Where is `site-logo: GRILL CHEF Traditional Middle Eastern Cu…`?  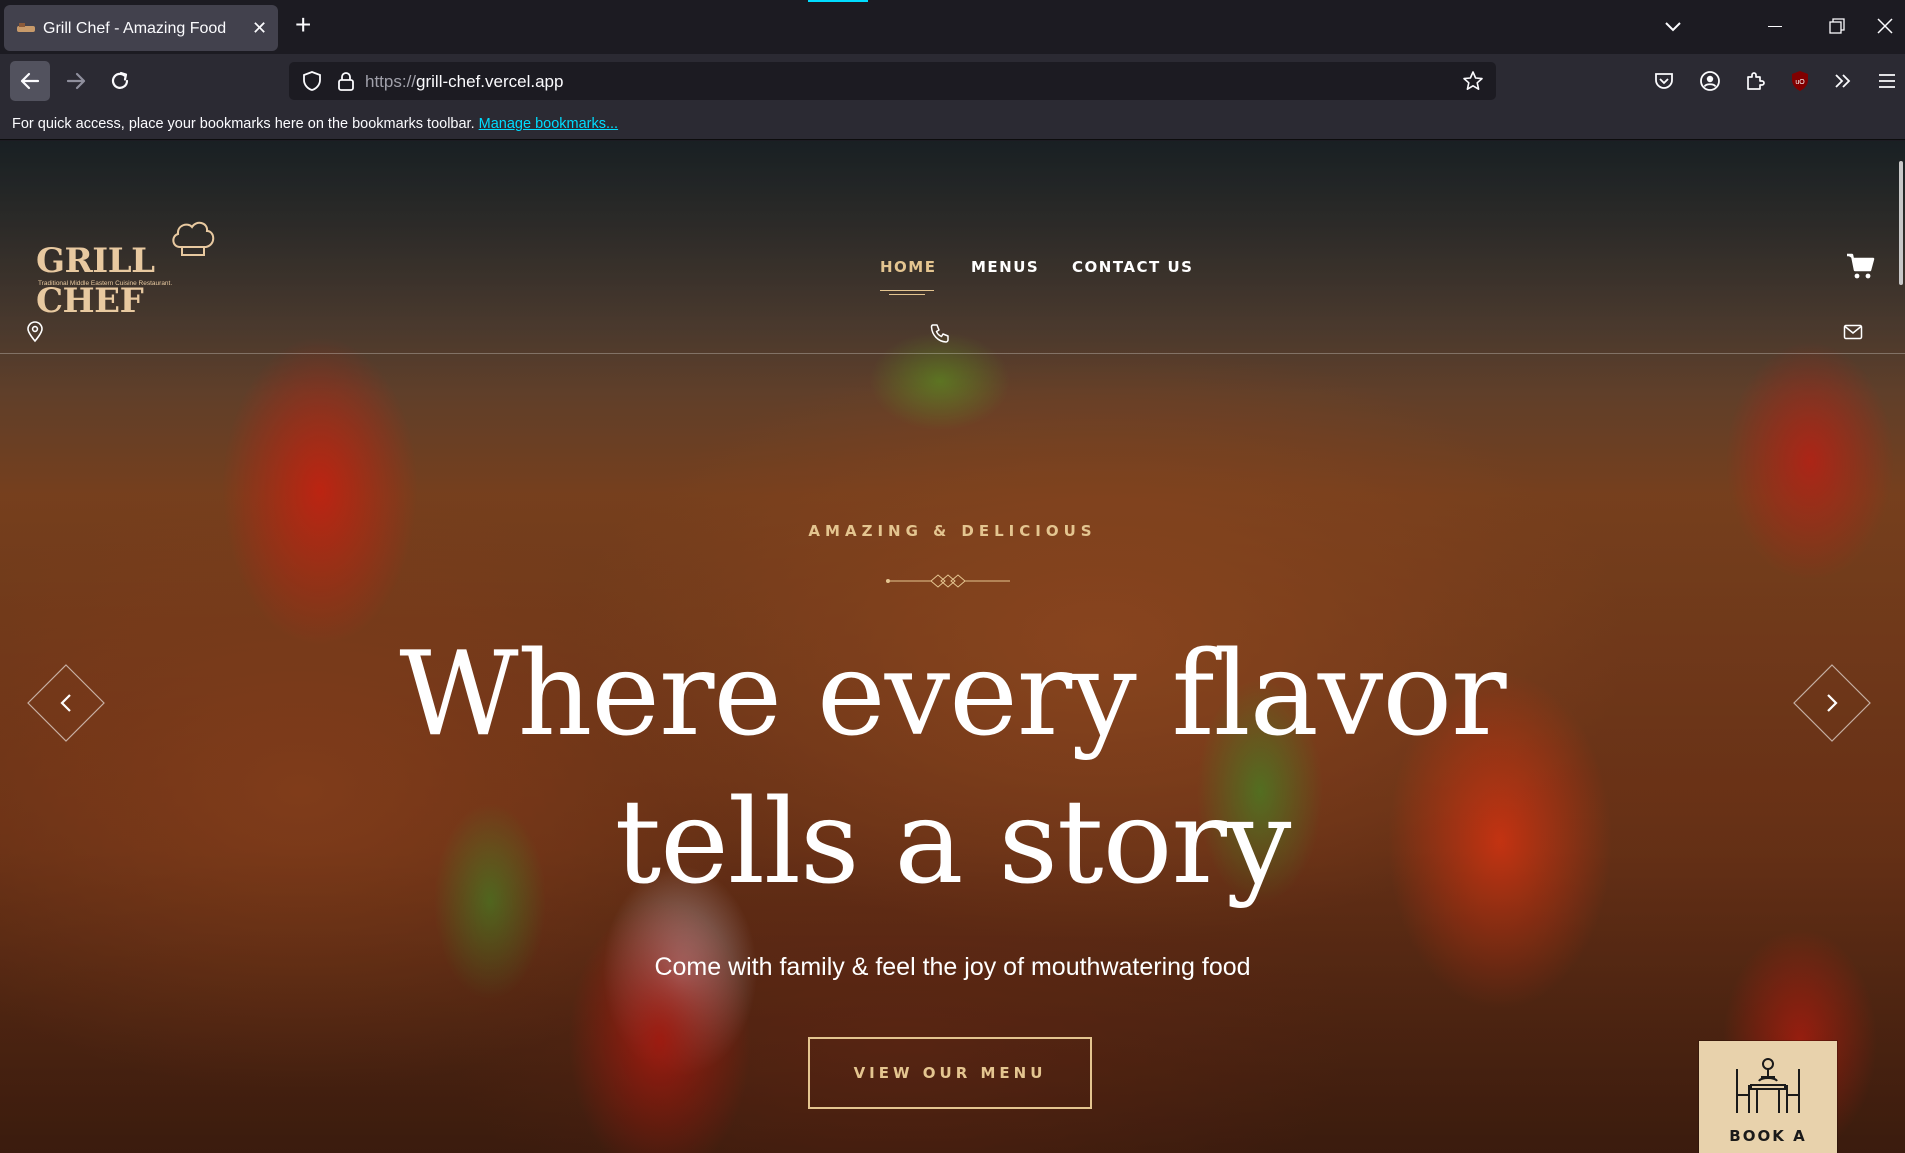
site-logo: GRILL CHEF Traditional Middle Eastern Cu… is located at coordinates (128, 269).